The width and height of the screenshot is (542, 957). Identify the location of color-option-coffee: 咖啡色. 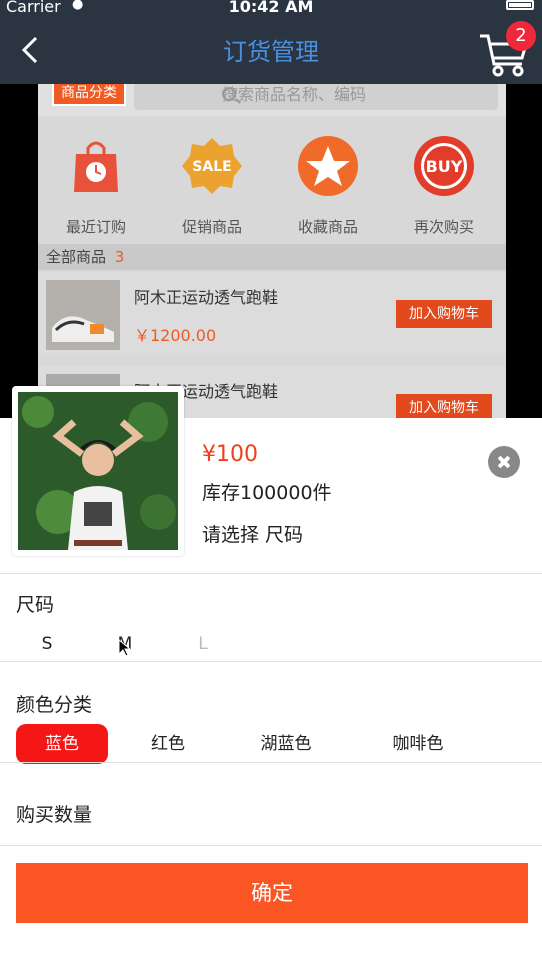
(418, 744).